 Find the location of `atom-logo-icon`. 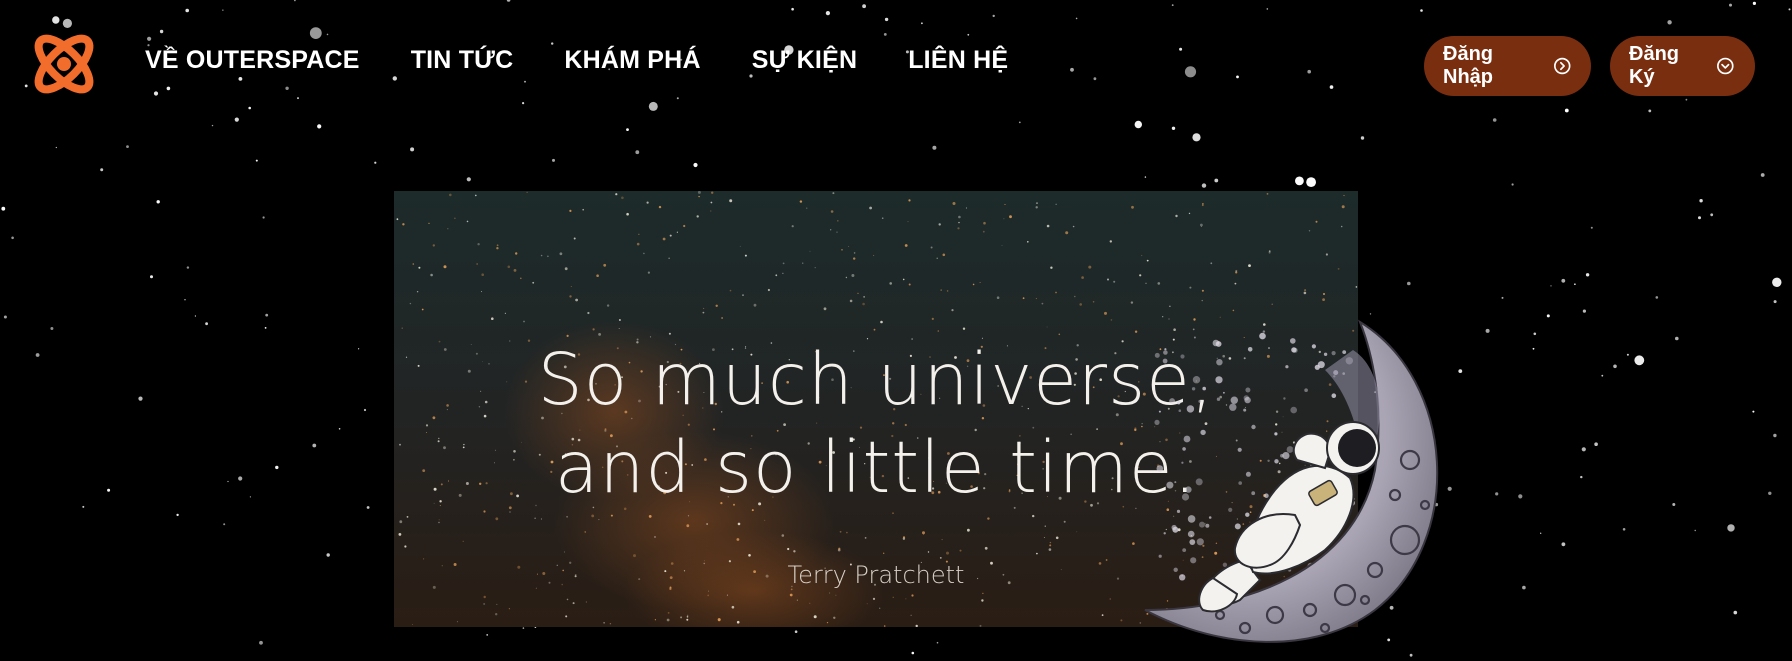

atom-logo-icon is located at coordinates (64, 64).